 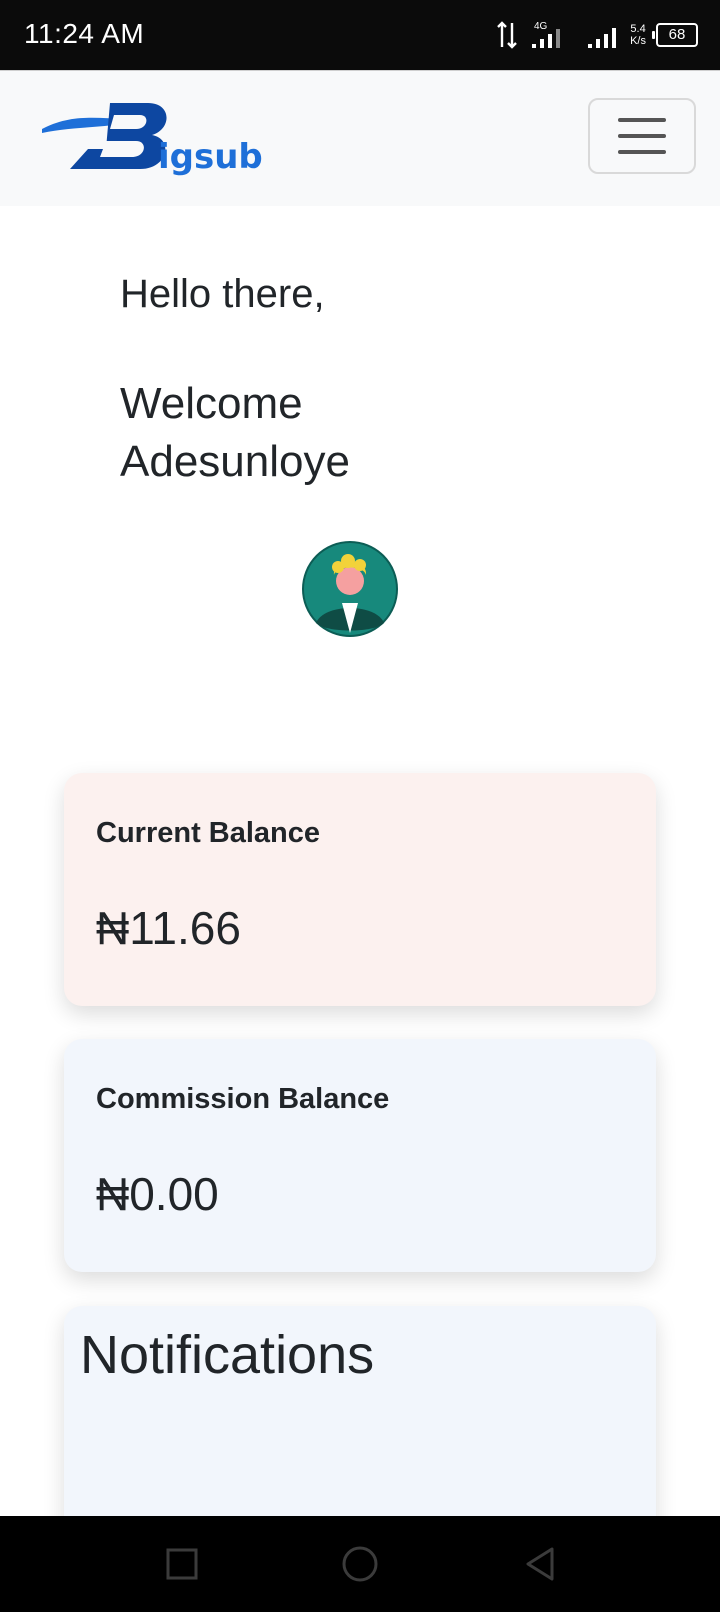 I want to click on system-navigation-bar, so click(x=360, y=1564).